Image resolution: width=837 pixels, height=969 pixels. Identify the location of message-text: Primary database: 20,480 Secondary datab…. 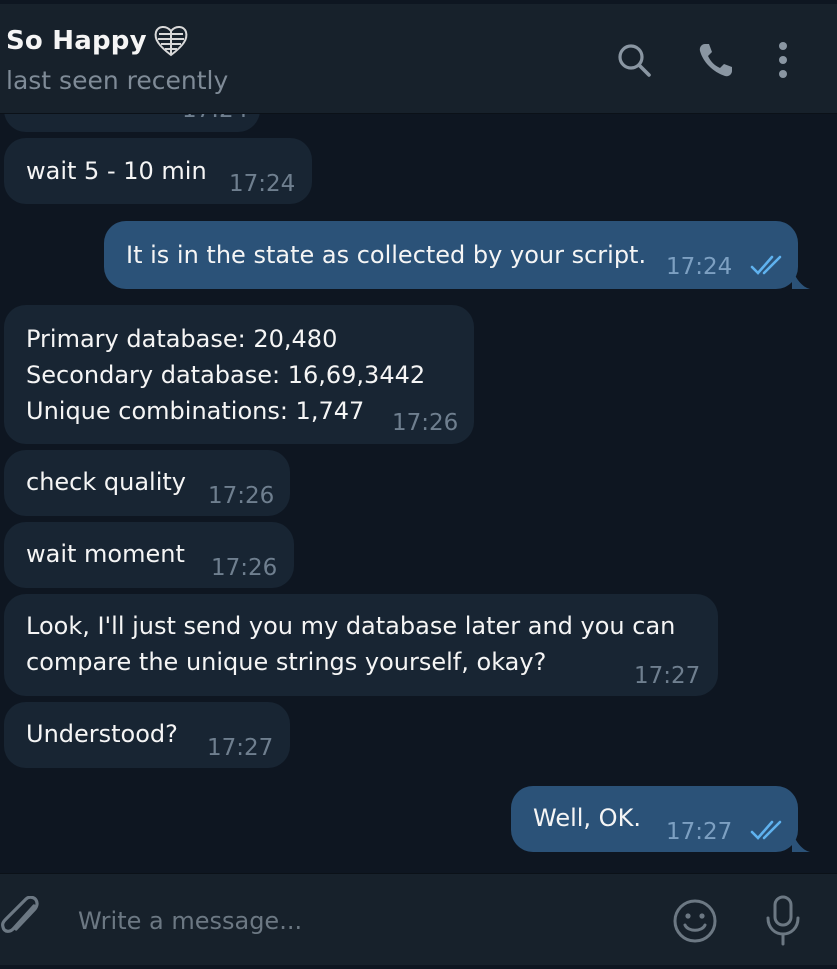
(226, 375).